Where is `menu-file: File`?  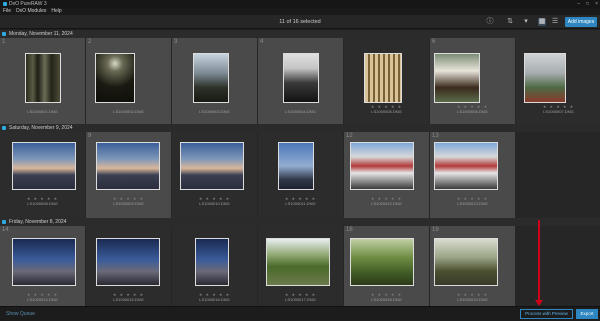
menu-file: File is located at coordinates (7, 11).